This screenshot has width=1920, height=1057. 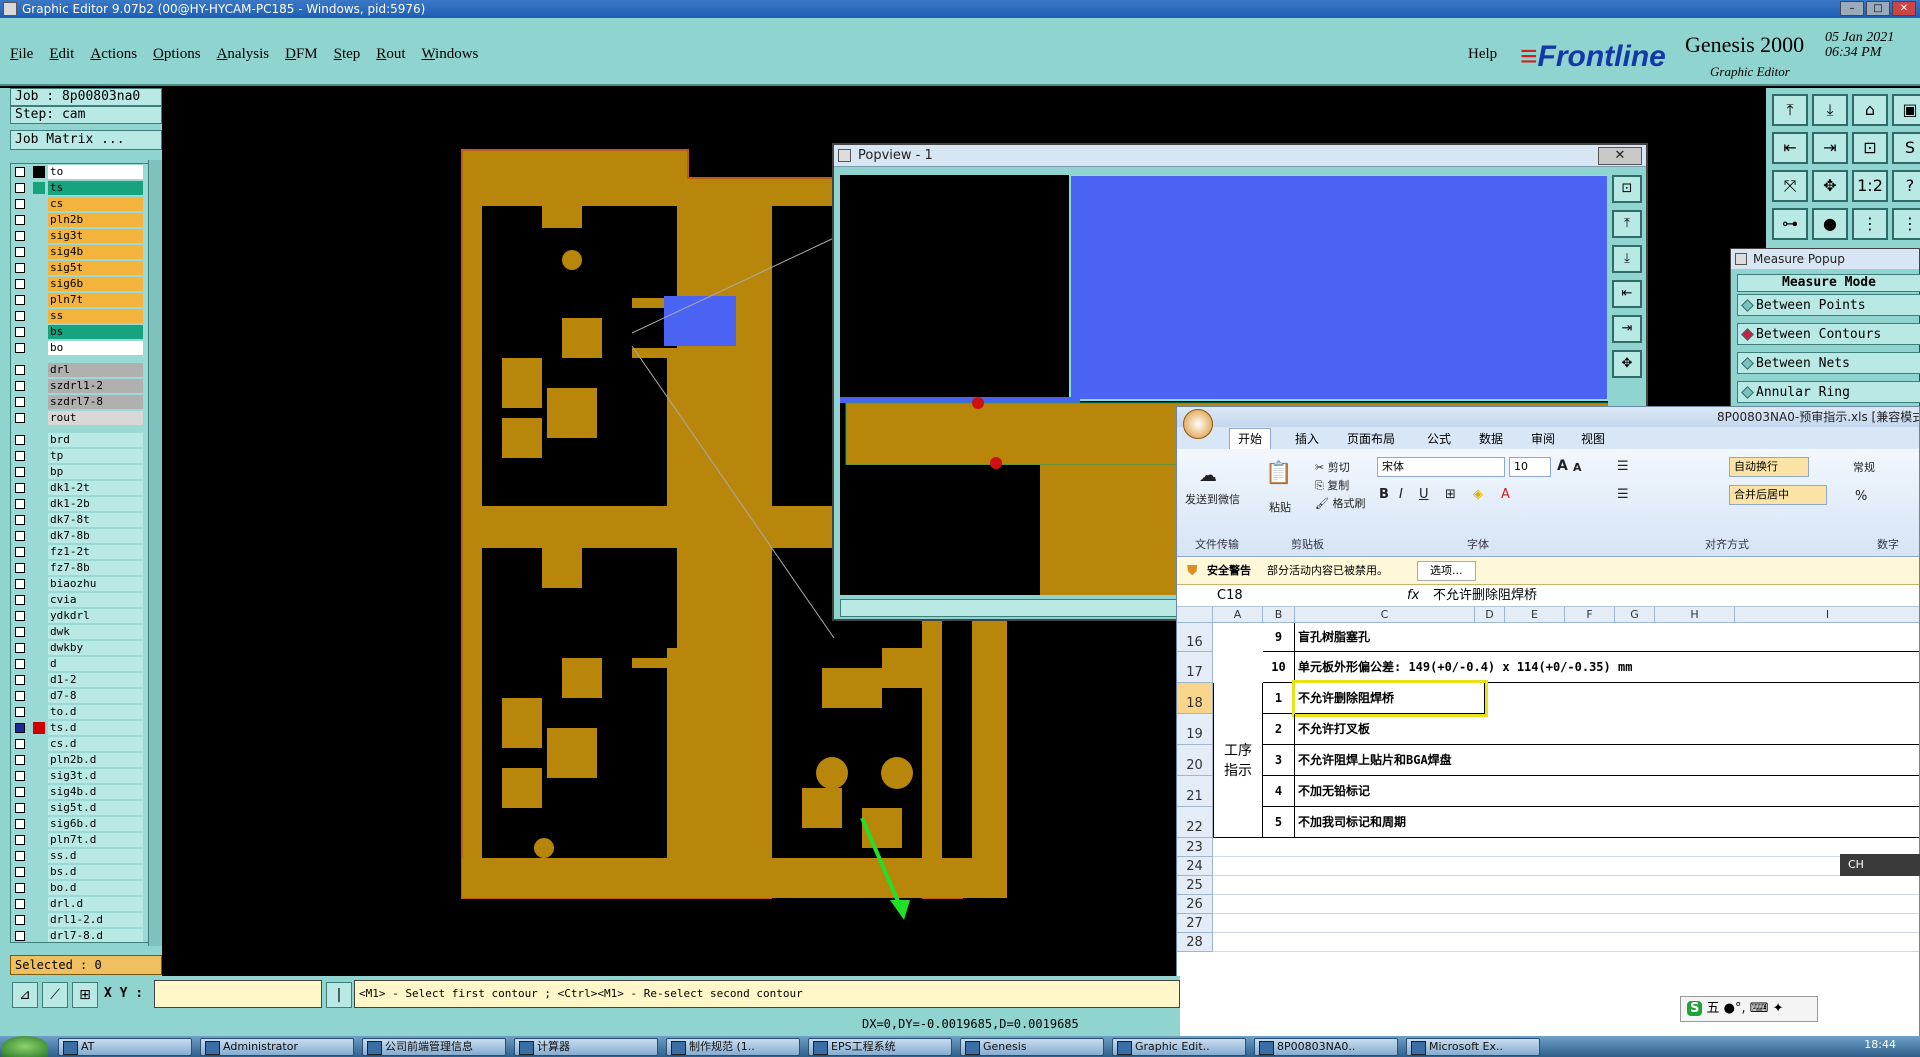 What do you see at coordinates (1307, 438) in the screenshot?
I see `tab-insert: 插入` at bounding box center [1307, 438].